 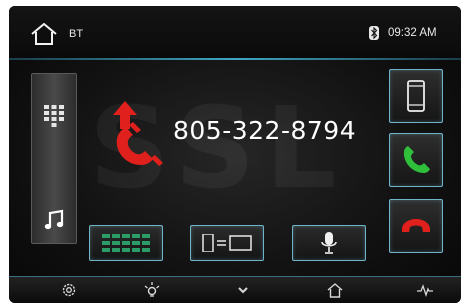 I want to click on pulse-icon, so click(x=425, y=290).